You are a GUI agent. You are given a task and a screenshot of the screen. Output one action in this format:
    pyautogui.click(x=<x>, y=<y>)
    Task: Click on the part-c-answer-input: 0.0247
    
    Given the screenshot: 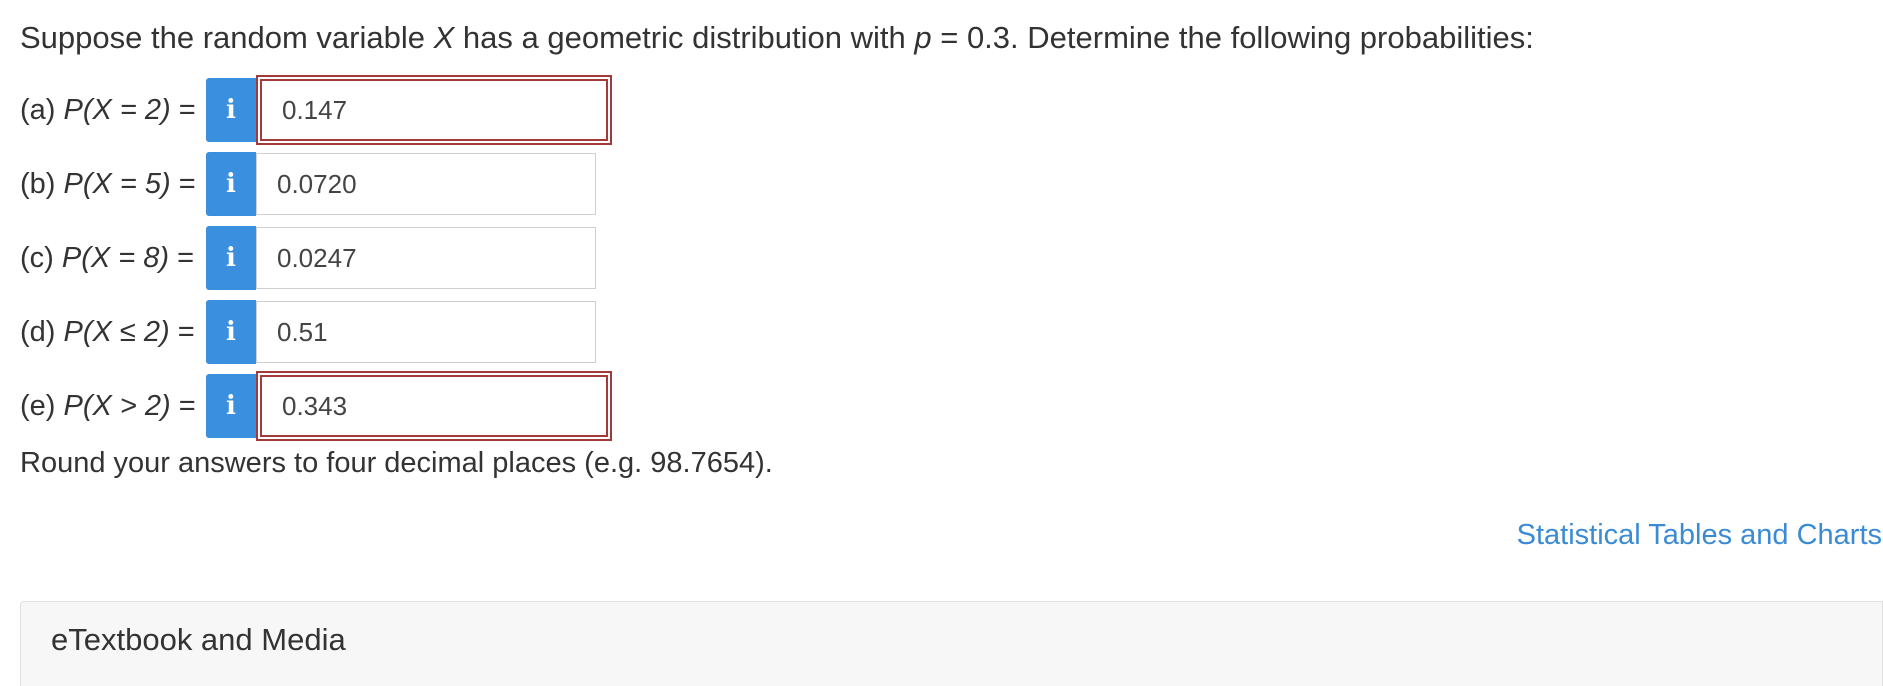 What is the action you would take?
    pyautogui.click(x=426, y=258)
    